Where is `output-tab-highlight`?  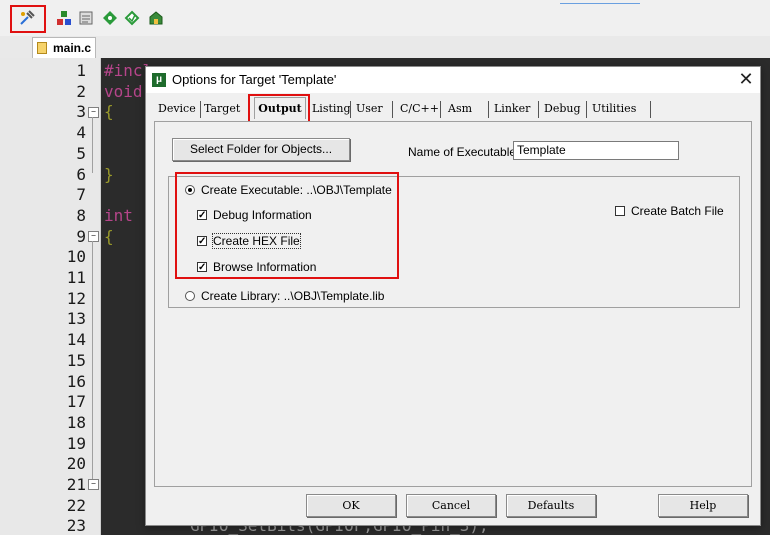 output-tab-highlight is located at coordinates (279, 108).